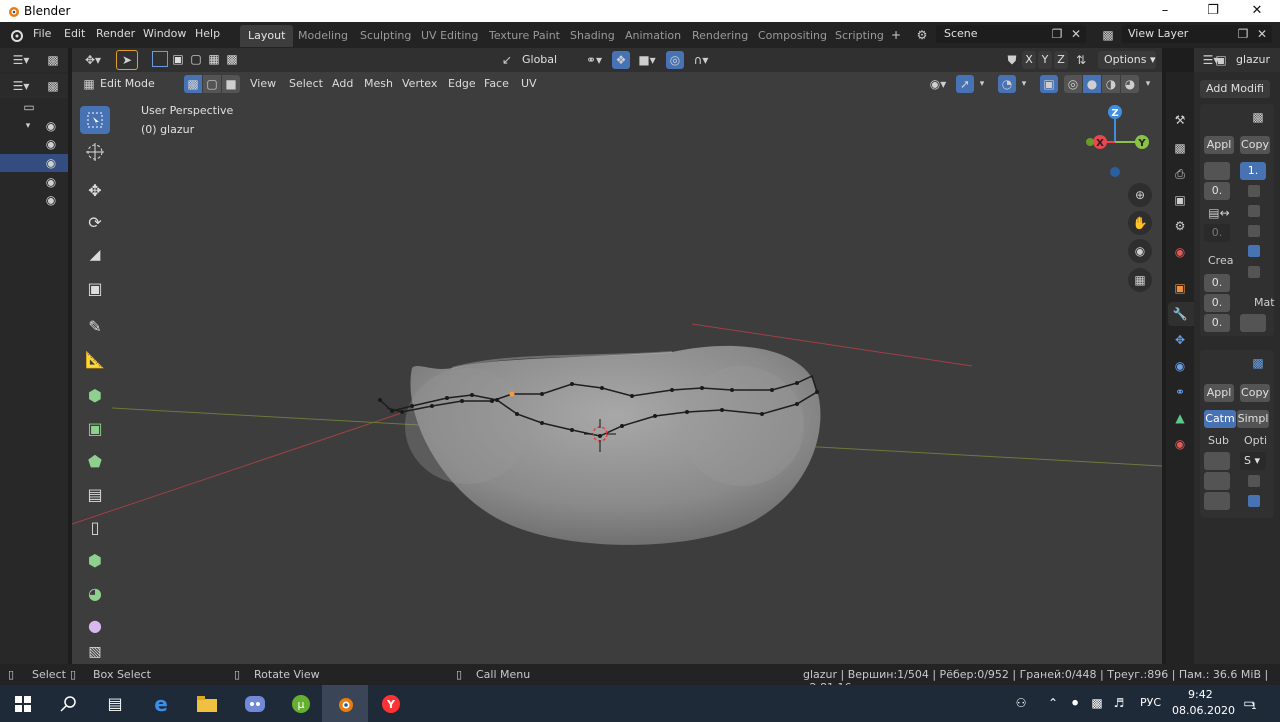 The height and width of the screenshot is (722, 1280). I want to click on scene-selector-icon: ⚙, so click(922, 35).